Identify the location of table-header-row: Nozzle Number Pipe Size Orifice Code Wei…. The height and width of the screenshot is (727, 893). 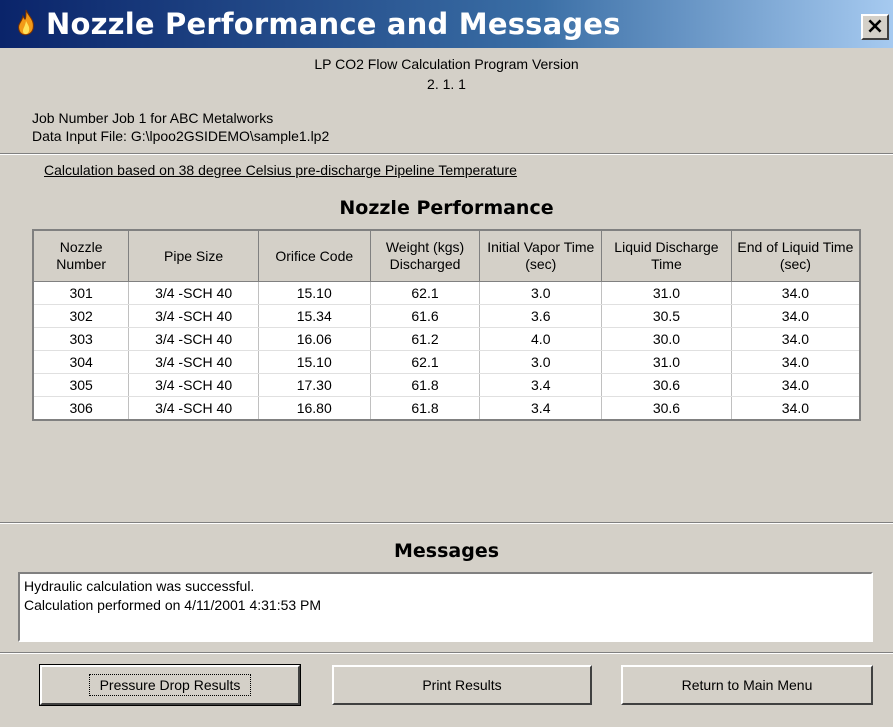
(446, 255).